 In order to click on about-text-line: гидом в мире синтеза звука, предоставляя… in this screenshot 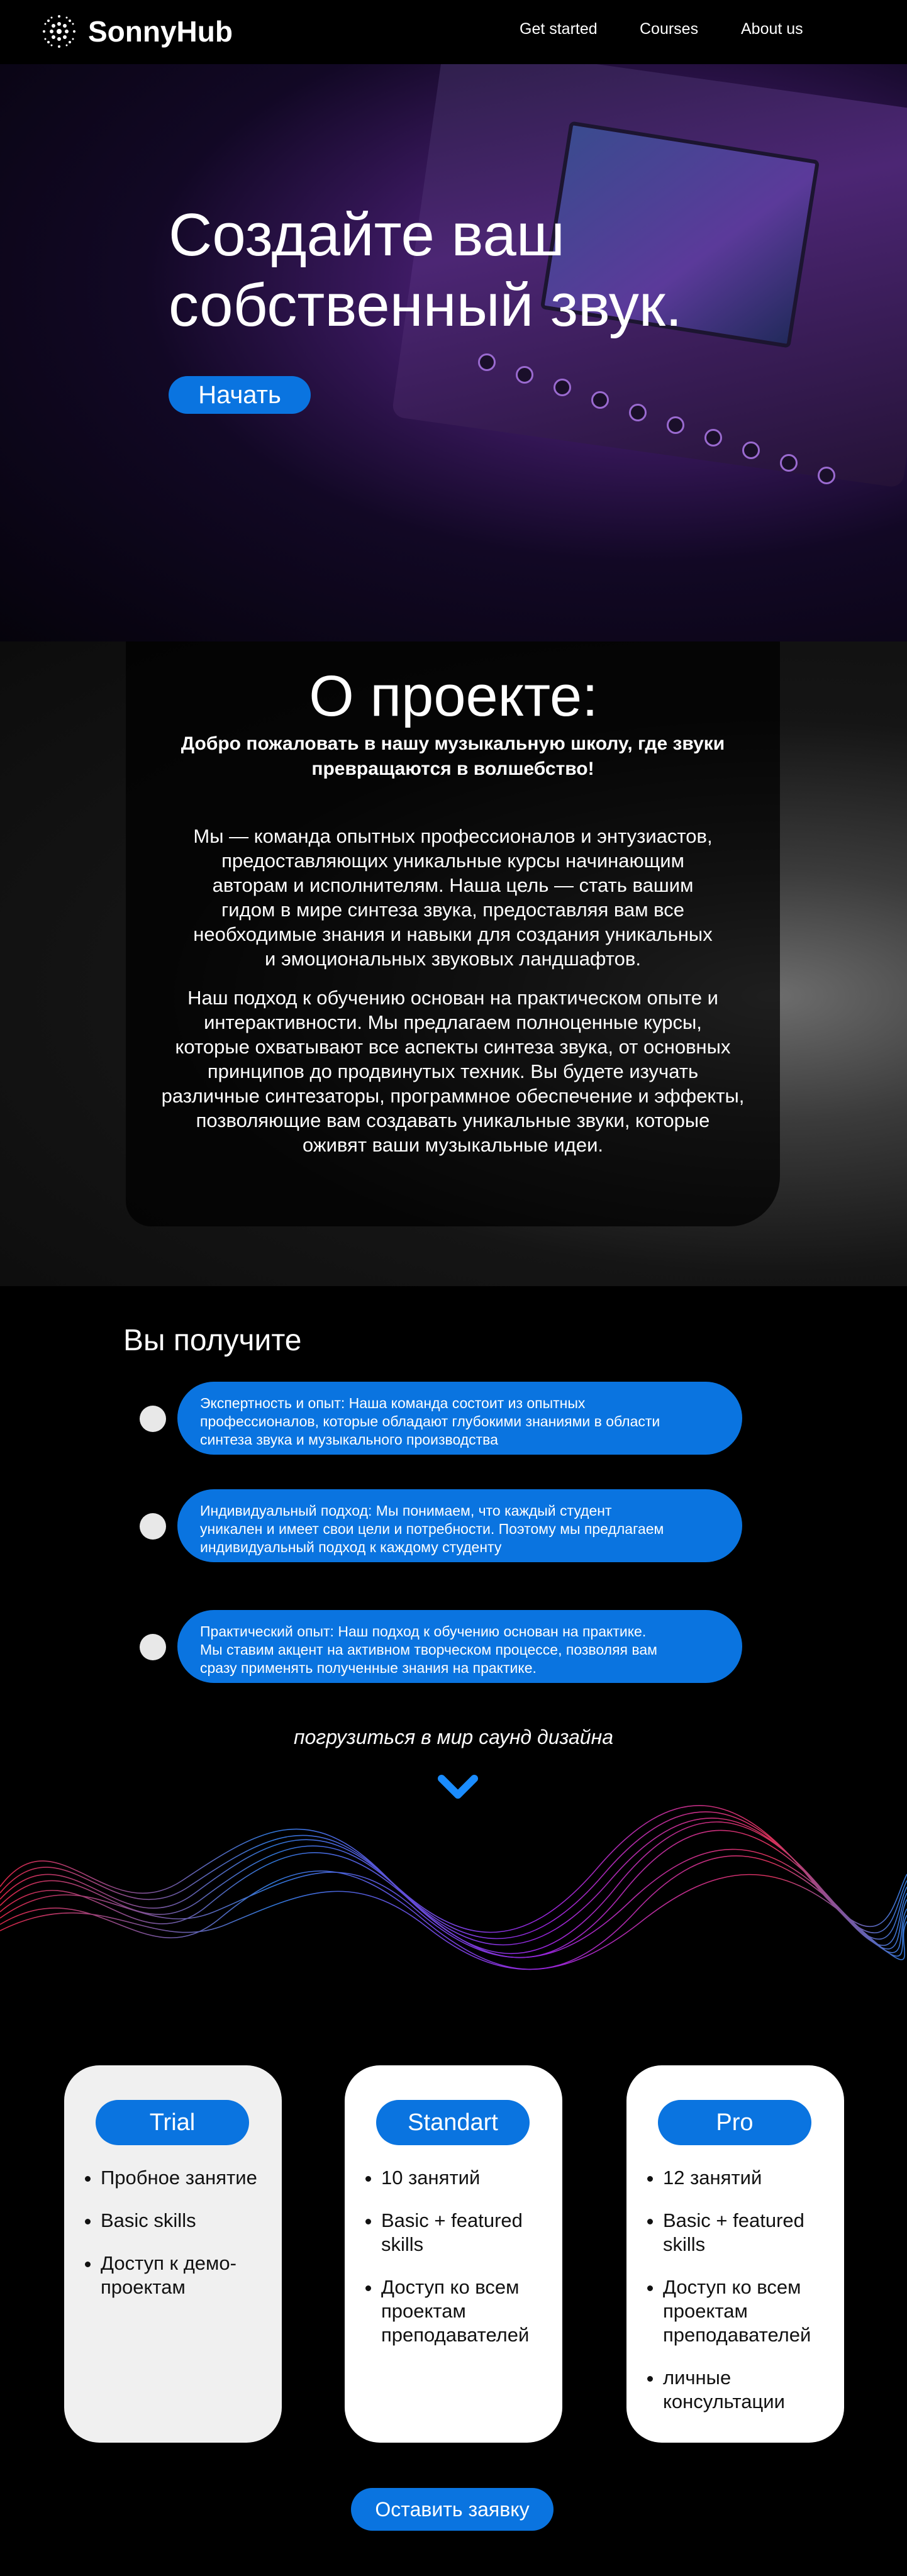, I will do `click(452, 910)`.